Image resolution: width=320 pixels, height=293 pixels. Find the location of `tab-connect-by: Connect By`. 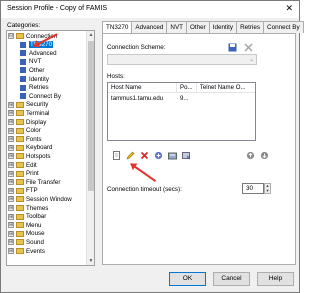

tab-connect-by: Connect By is located at coordinates (283, 27).